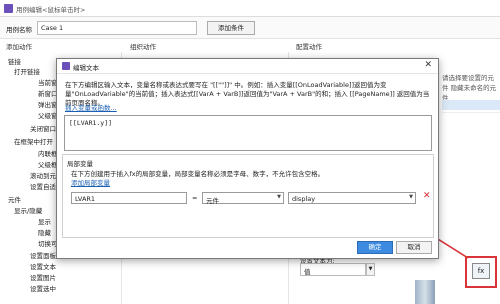 The width and height of the screenshot is (500, 304). Describe the element at coordinates (243, 198) in the screenshot. I see `variable-type-select: 元件 ▼` at that location.